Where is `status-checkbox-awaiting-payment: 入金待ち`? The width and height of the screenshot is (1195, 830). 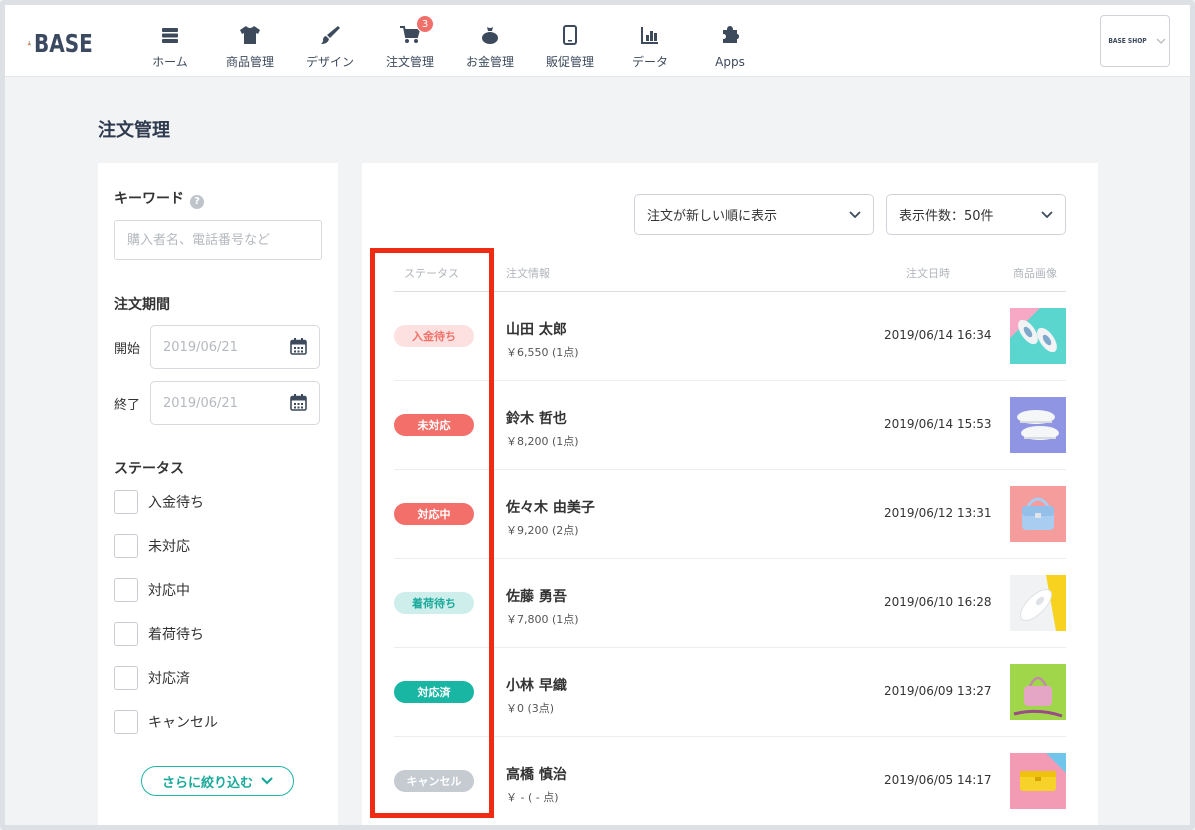
status-checkbox-awaiting-payment: 入金待ち is located at coordinates (159, 502).